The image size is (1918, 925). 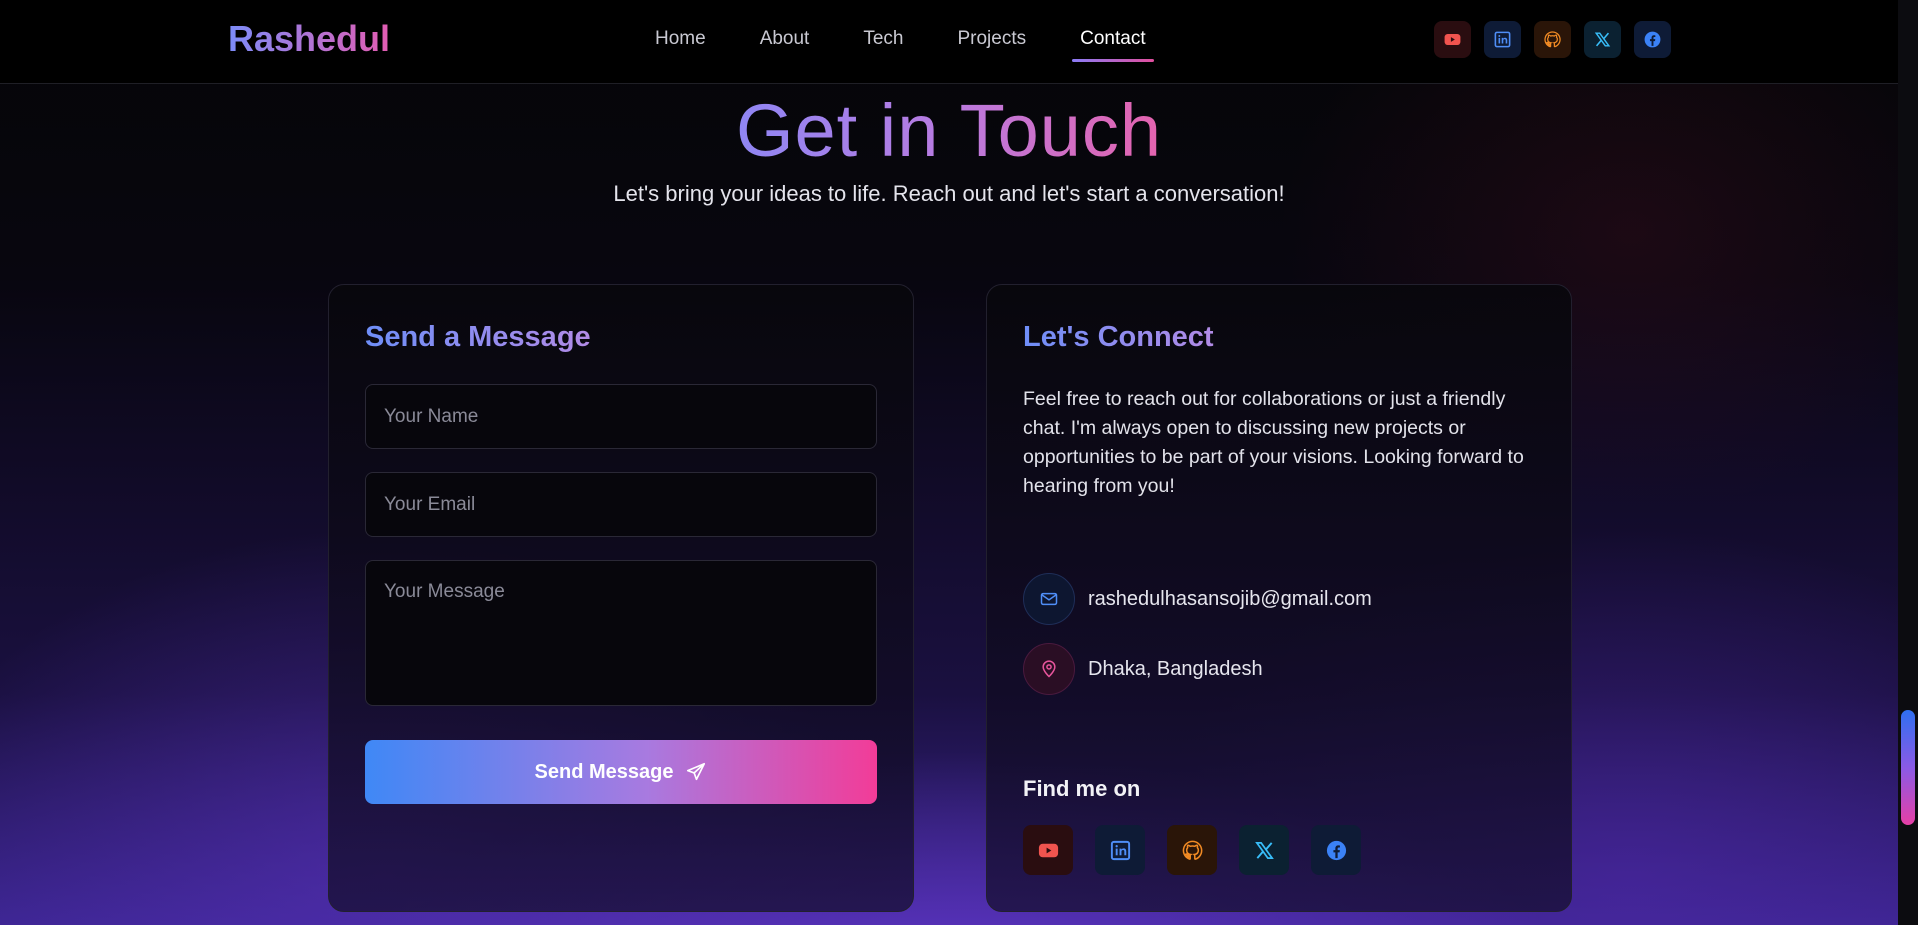 I want to click on nav-link-contact: Contact, so click(x=1113, y=45).